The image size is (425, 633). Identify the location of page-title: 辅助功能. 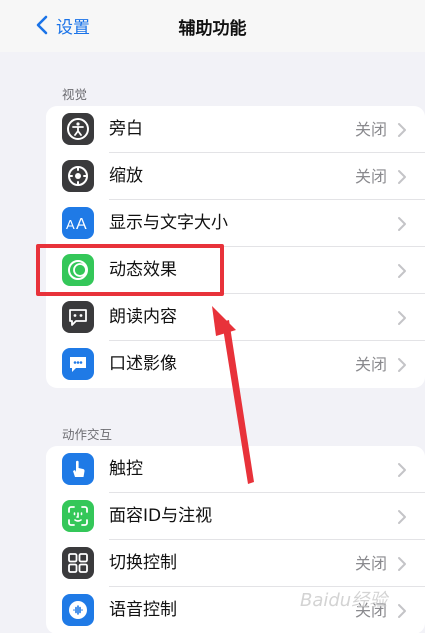
(212, 29).